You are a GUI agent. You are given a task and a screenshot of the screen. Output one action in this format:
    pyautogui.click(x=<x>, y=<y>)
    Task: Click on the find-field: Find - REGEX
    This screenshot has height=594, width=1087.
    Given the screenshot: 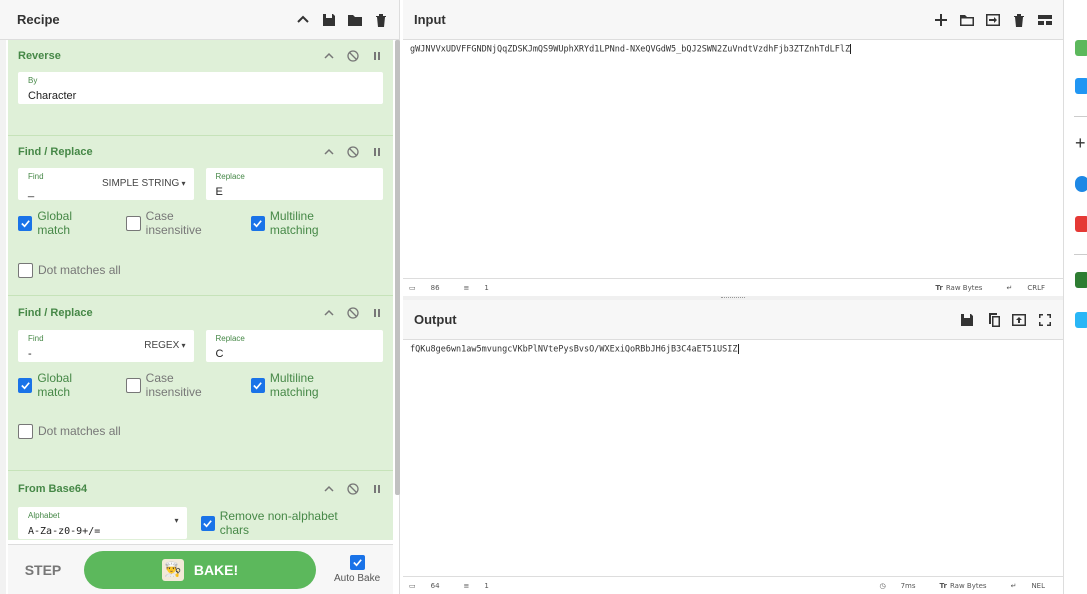 What is the action you would take?
    pyautogui.click(x=106, y=346)
    